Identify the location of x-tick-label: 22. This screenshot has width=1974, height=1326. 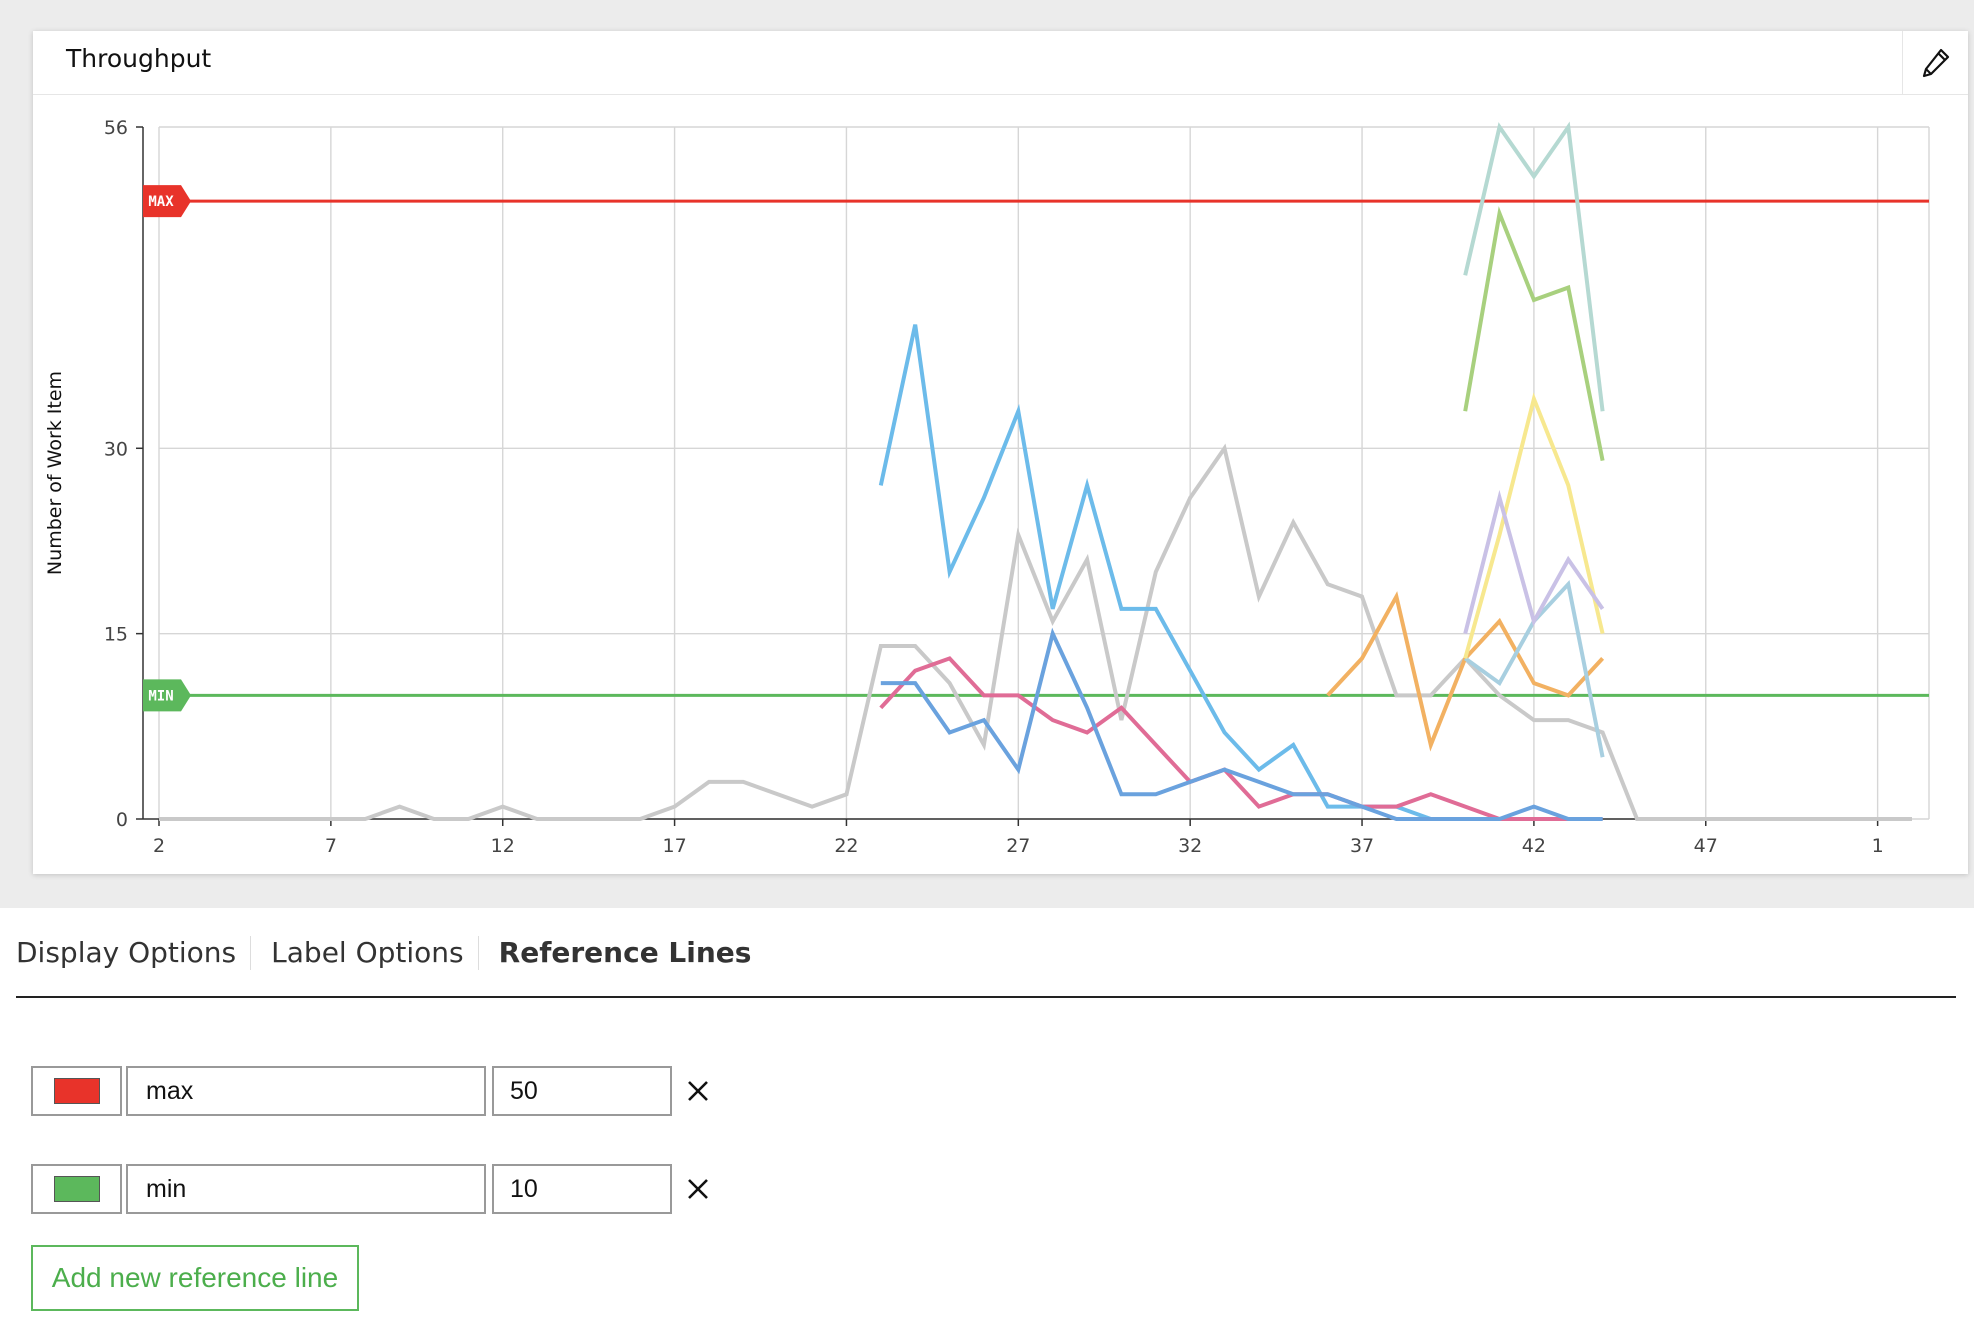
(846, 846).